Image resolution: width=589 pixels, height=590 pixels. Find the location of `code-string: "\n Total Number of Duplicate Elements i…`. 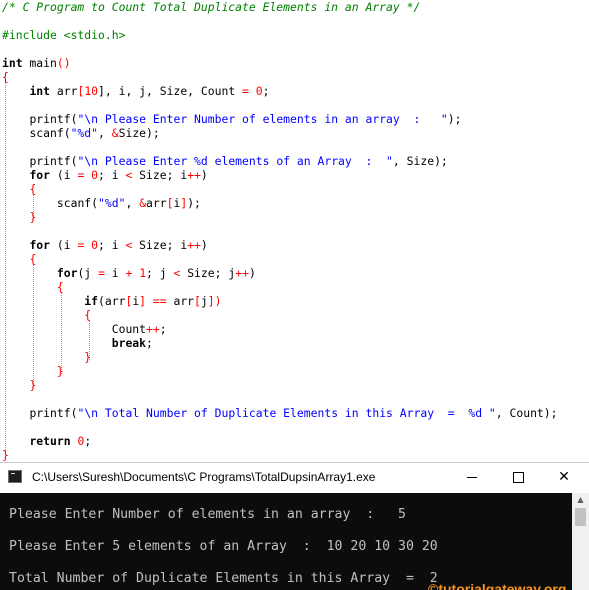

code-string: "\n Total Number of Duplicate Elements i… is located at coordinates (286, 413).